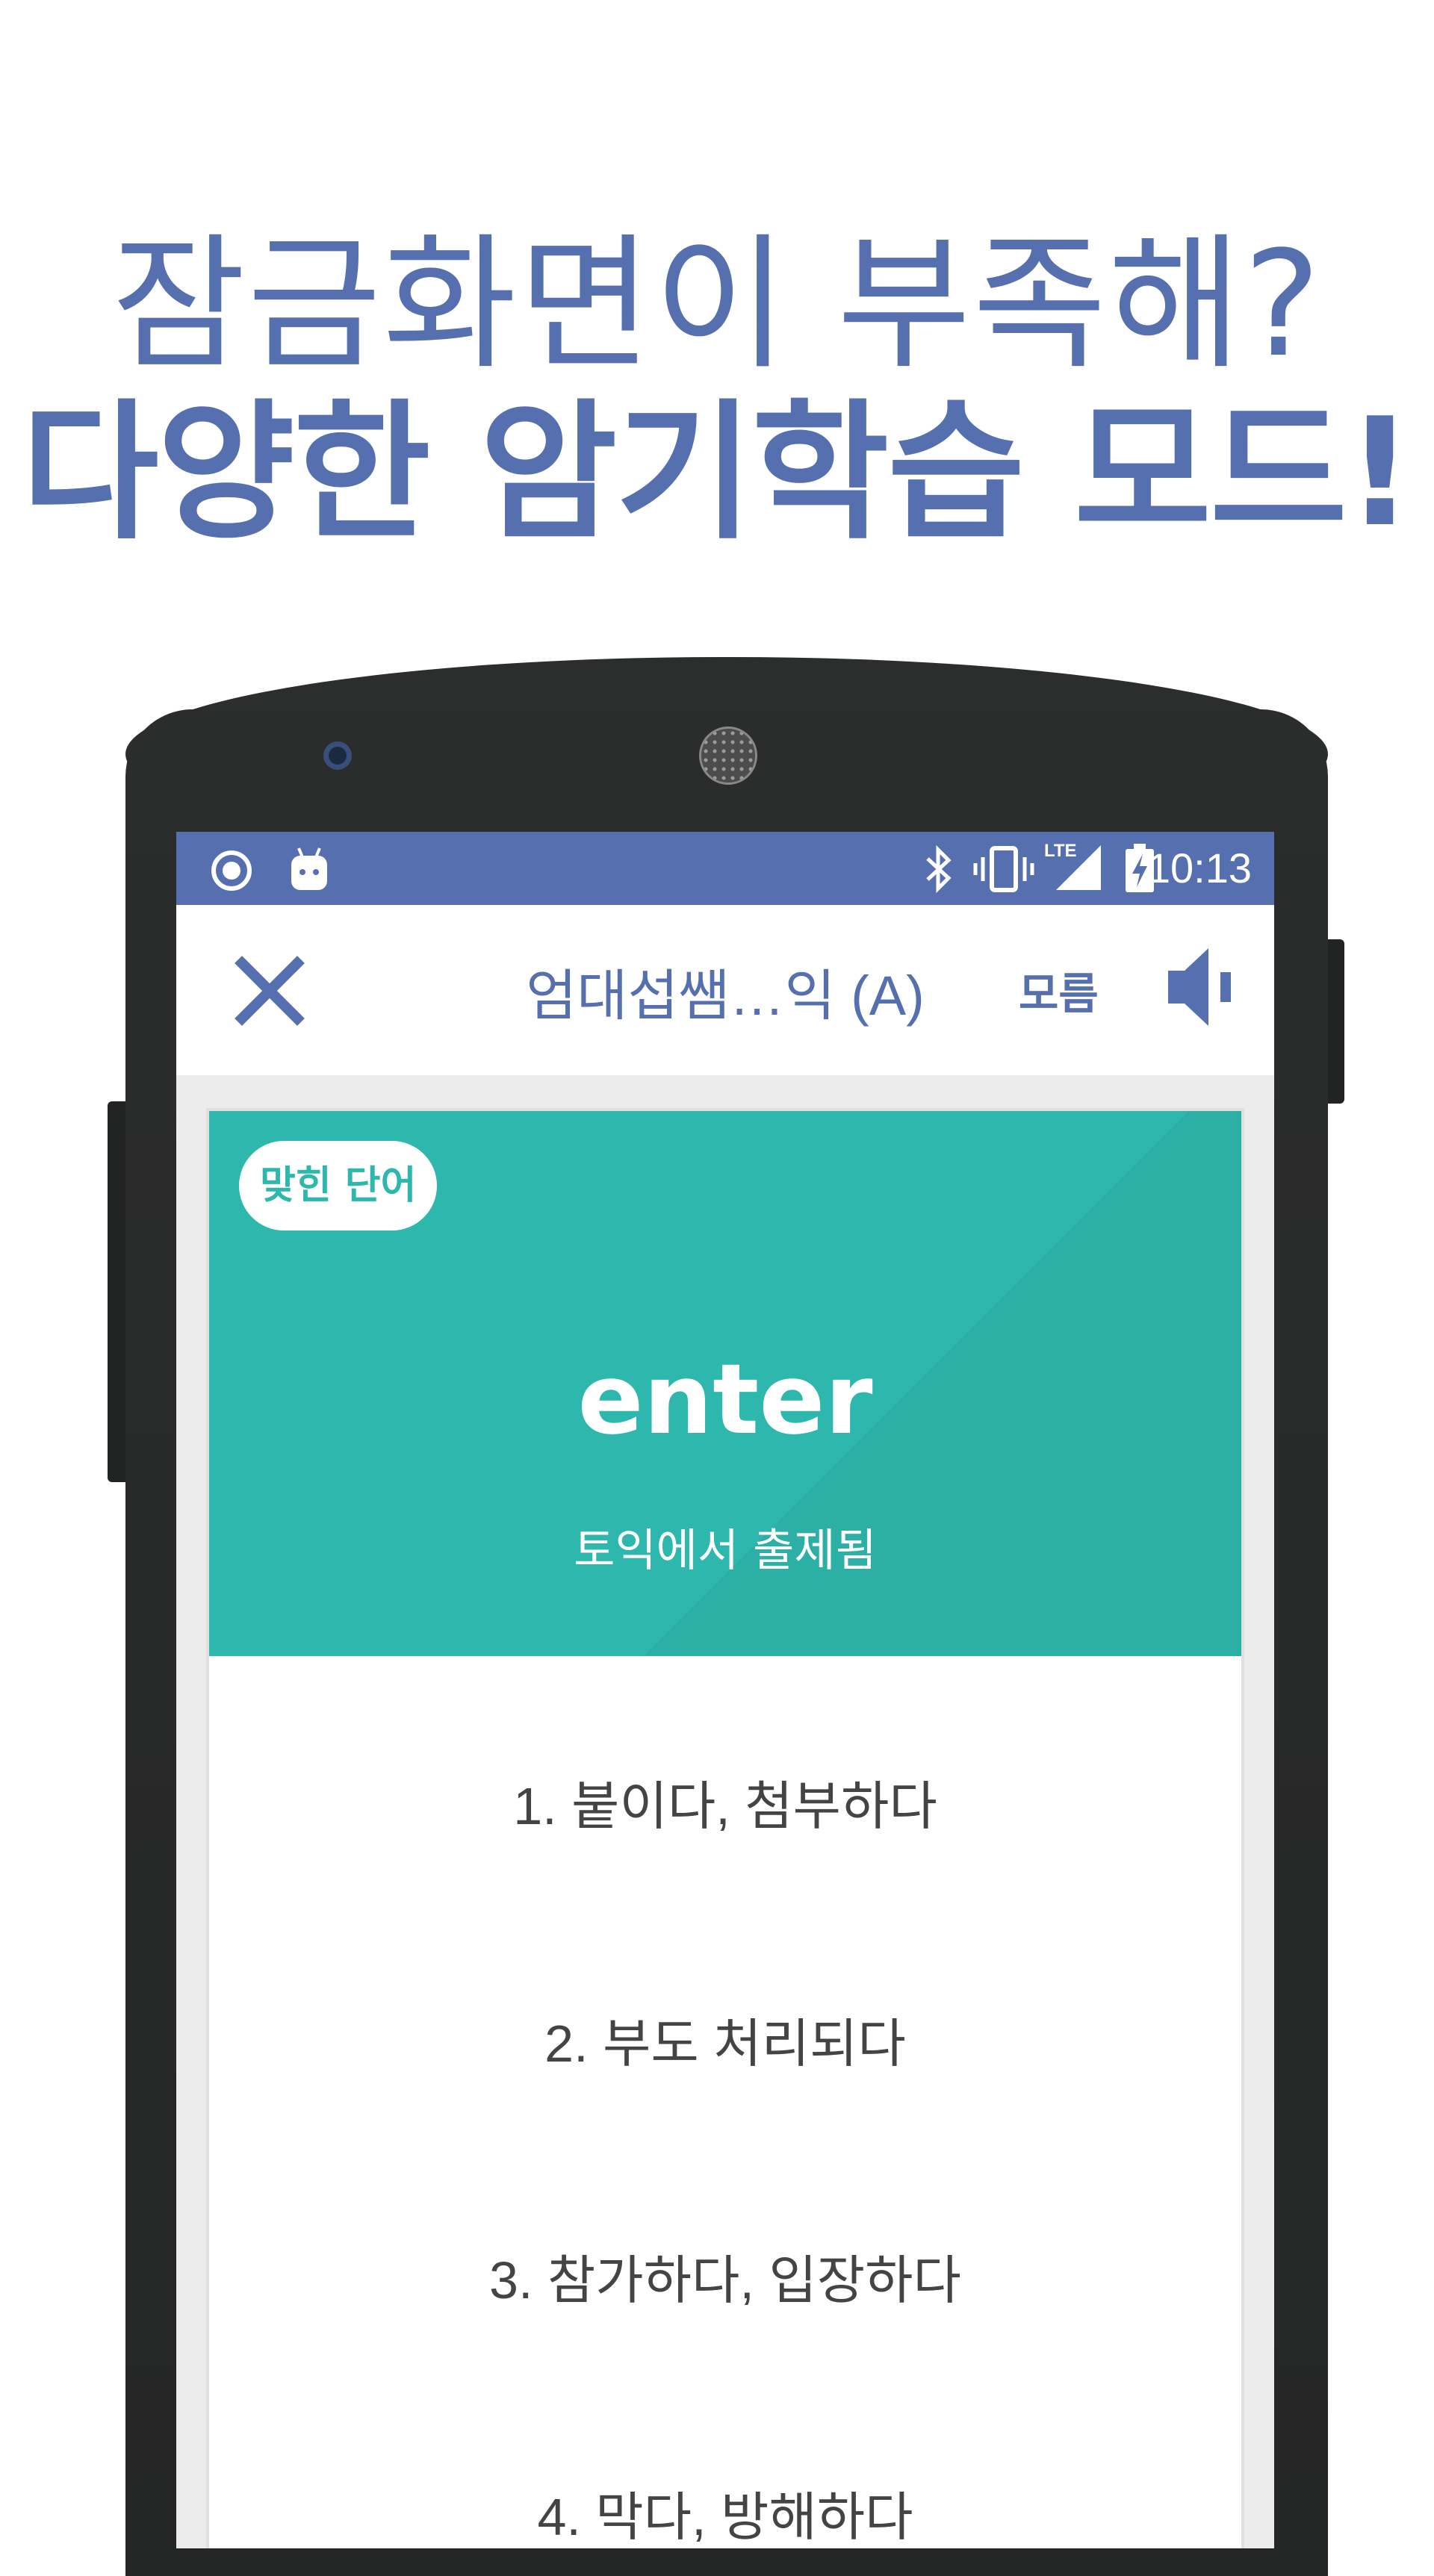 This screenshot has height=2576, width=1434. Describe the element at coordinates (117, 1291) in the screenshot. I see `volume-button` at that location.